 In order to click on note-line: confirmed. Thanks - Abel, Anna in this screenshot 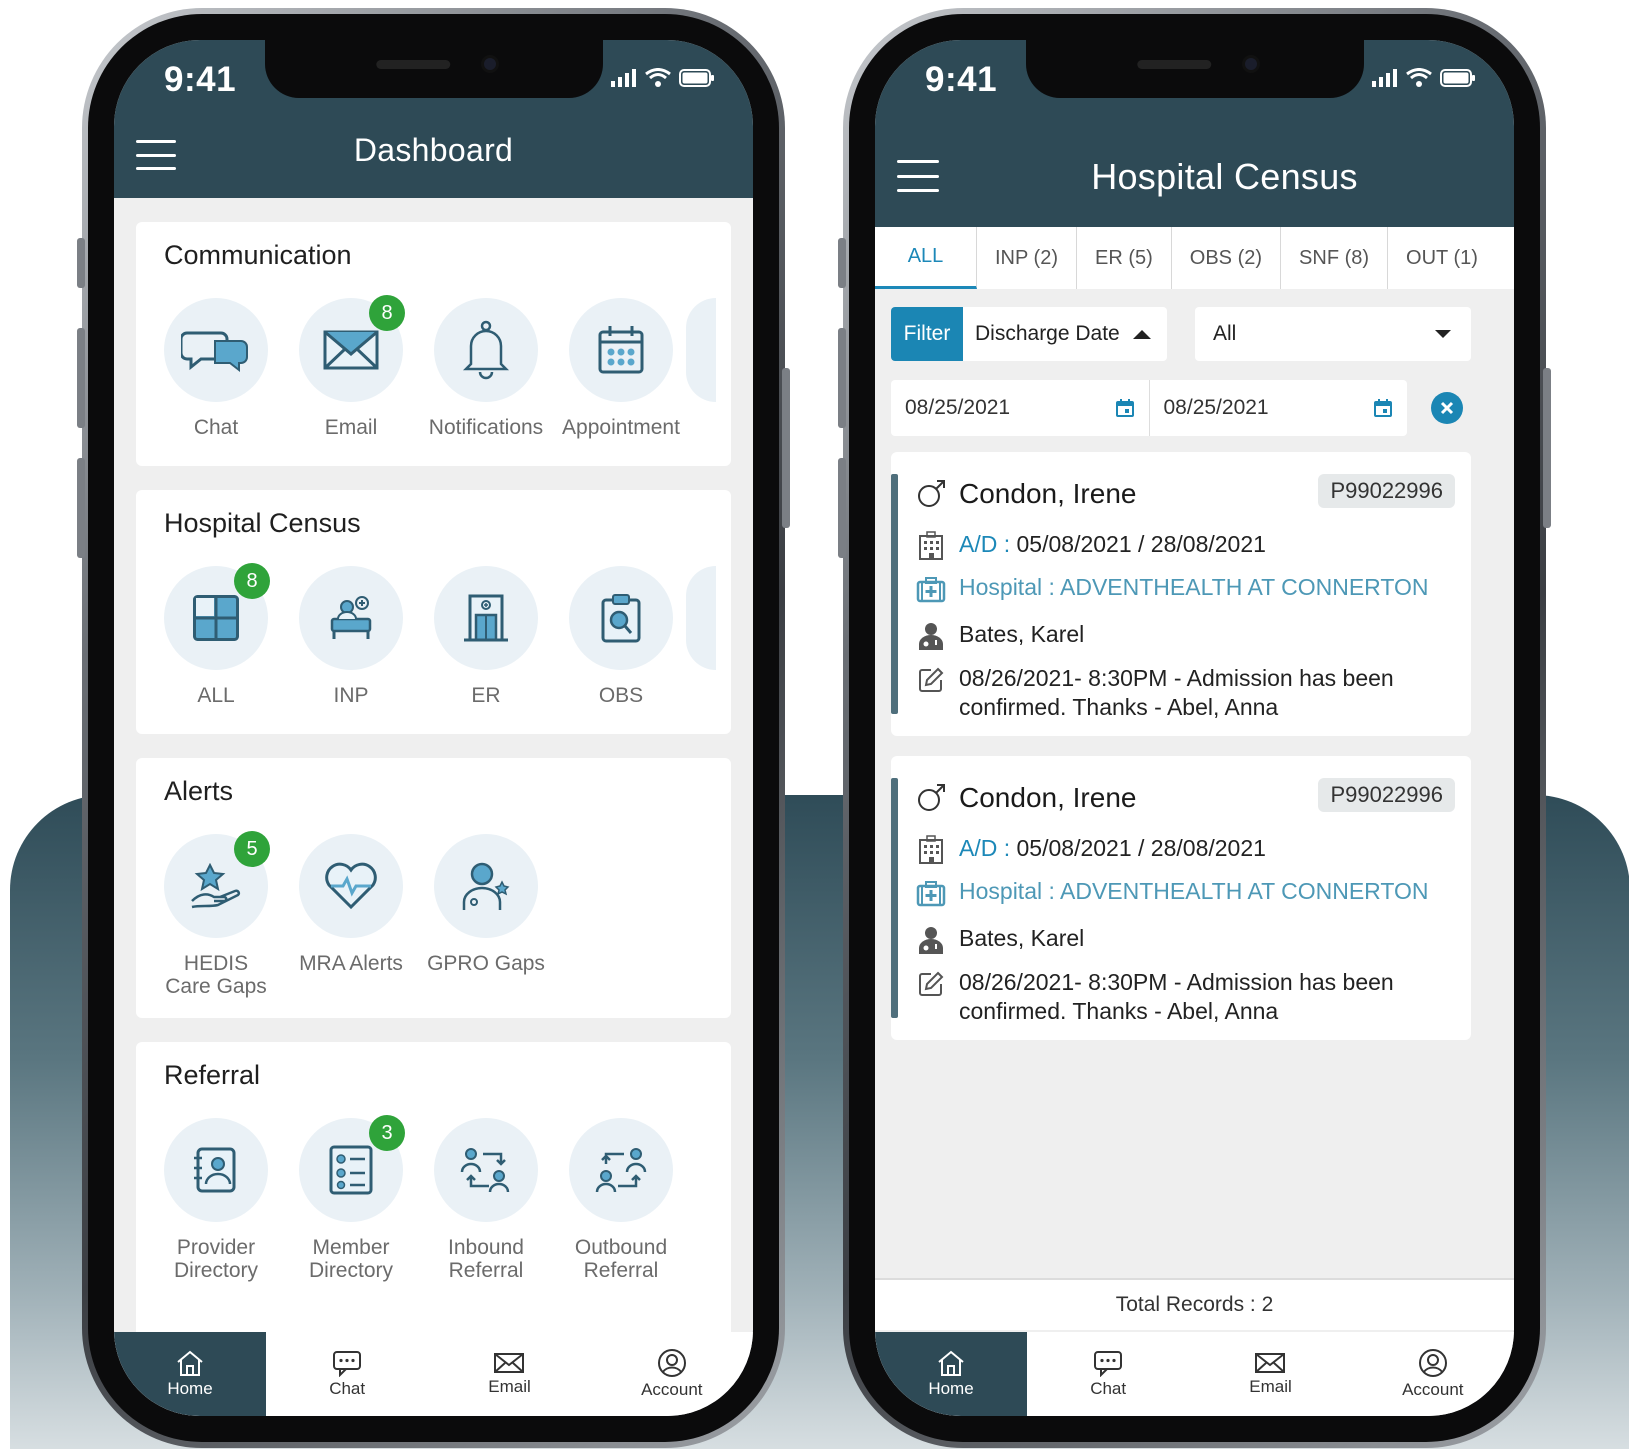, I will do `click(1119, 707)`.